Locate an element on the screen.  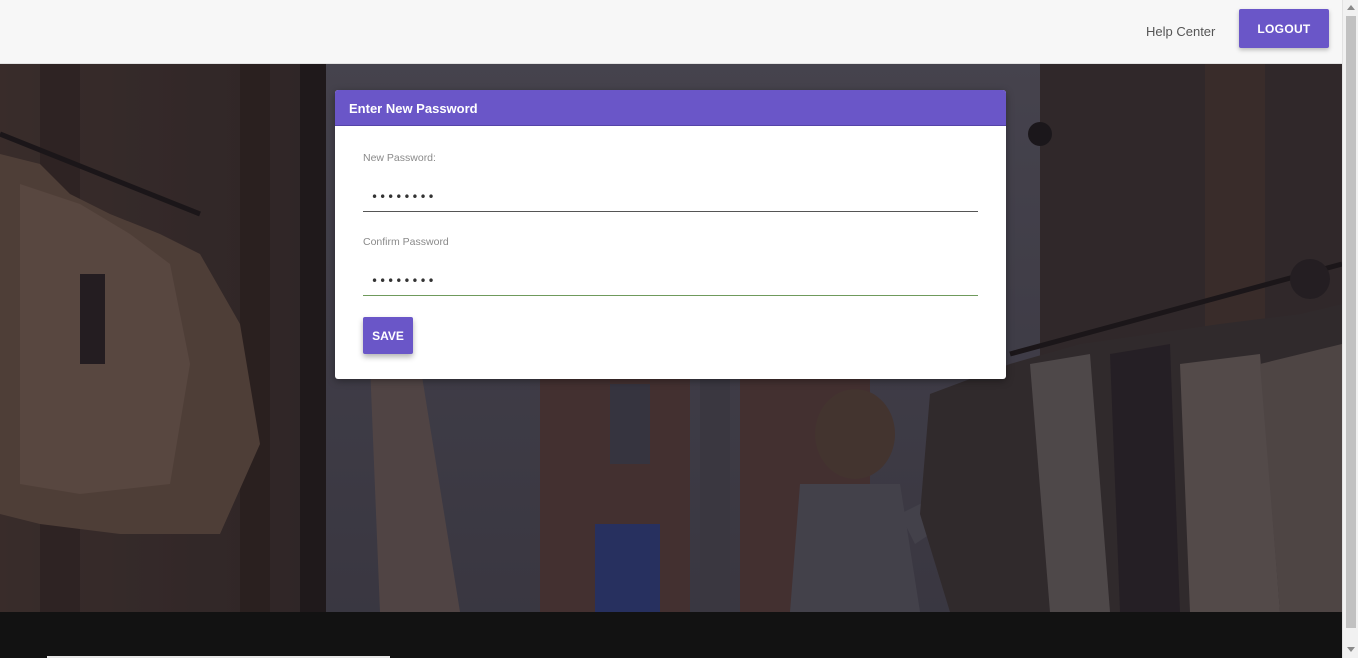
confirm-password-label: Confirm Password is located at coordinates (406, 242).